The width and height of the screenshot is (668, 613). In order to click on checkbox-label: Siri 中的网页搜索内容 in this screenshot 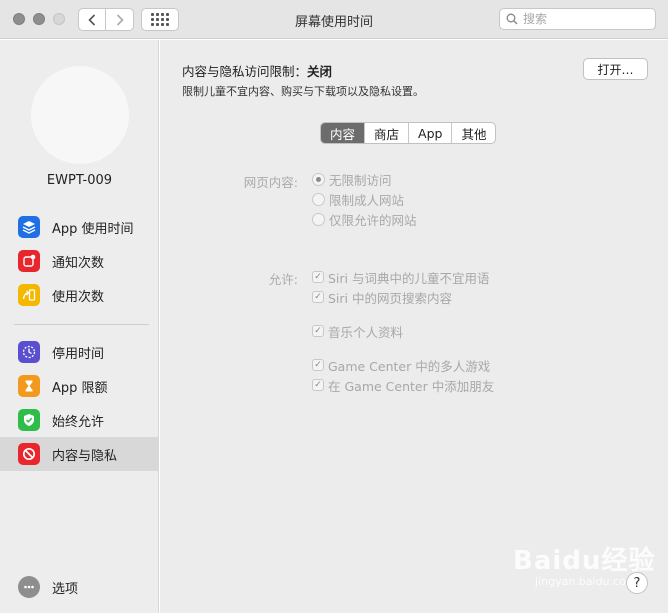, I will do `click(390, 298)`.